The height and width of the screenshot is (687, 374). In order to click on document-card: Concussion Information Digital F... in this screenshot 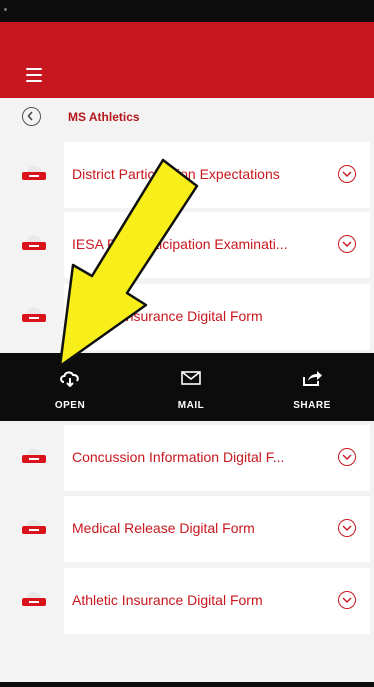, I will do `click(217, 458)`.